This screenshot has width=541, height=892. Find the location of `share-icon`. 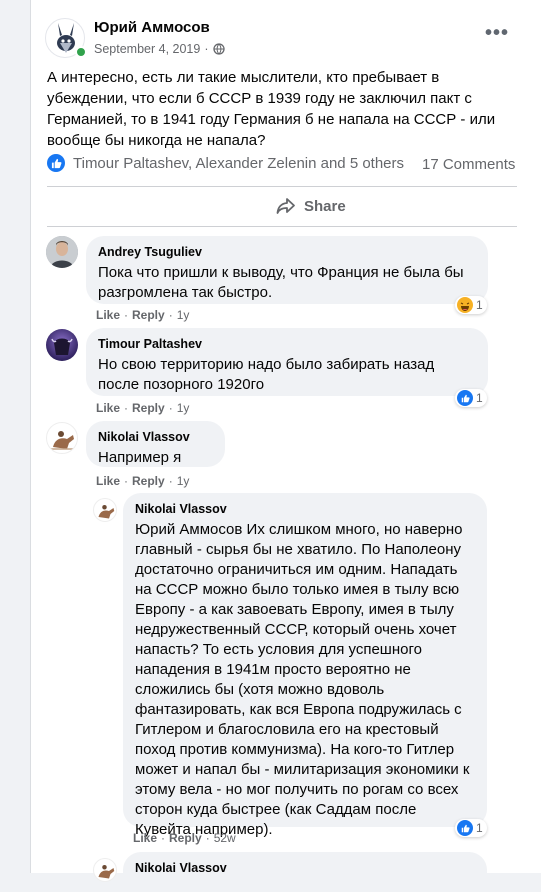

share-icon is located at coordinates (285, 206).